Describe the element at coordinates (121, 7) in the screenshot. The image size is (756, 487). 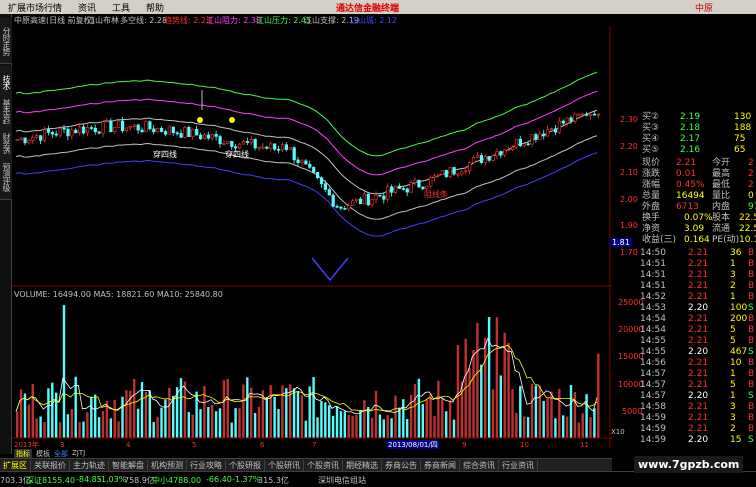
I see `menu-tools: 工具` at that location.